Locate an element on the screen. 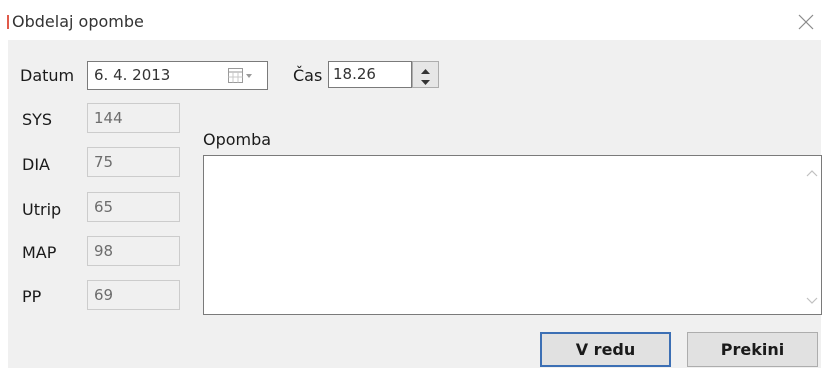 This screenshot has width=823, height=374. spin-up-button is located at coordinates (425, 68).